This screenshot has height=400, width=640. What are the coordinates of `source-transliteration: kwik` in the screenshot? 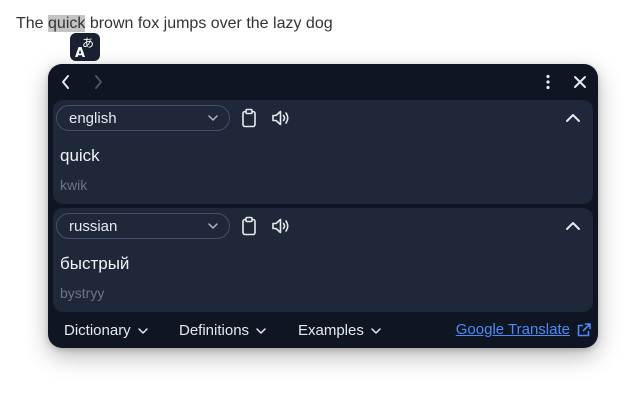 It's located at (74, 185).